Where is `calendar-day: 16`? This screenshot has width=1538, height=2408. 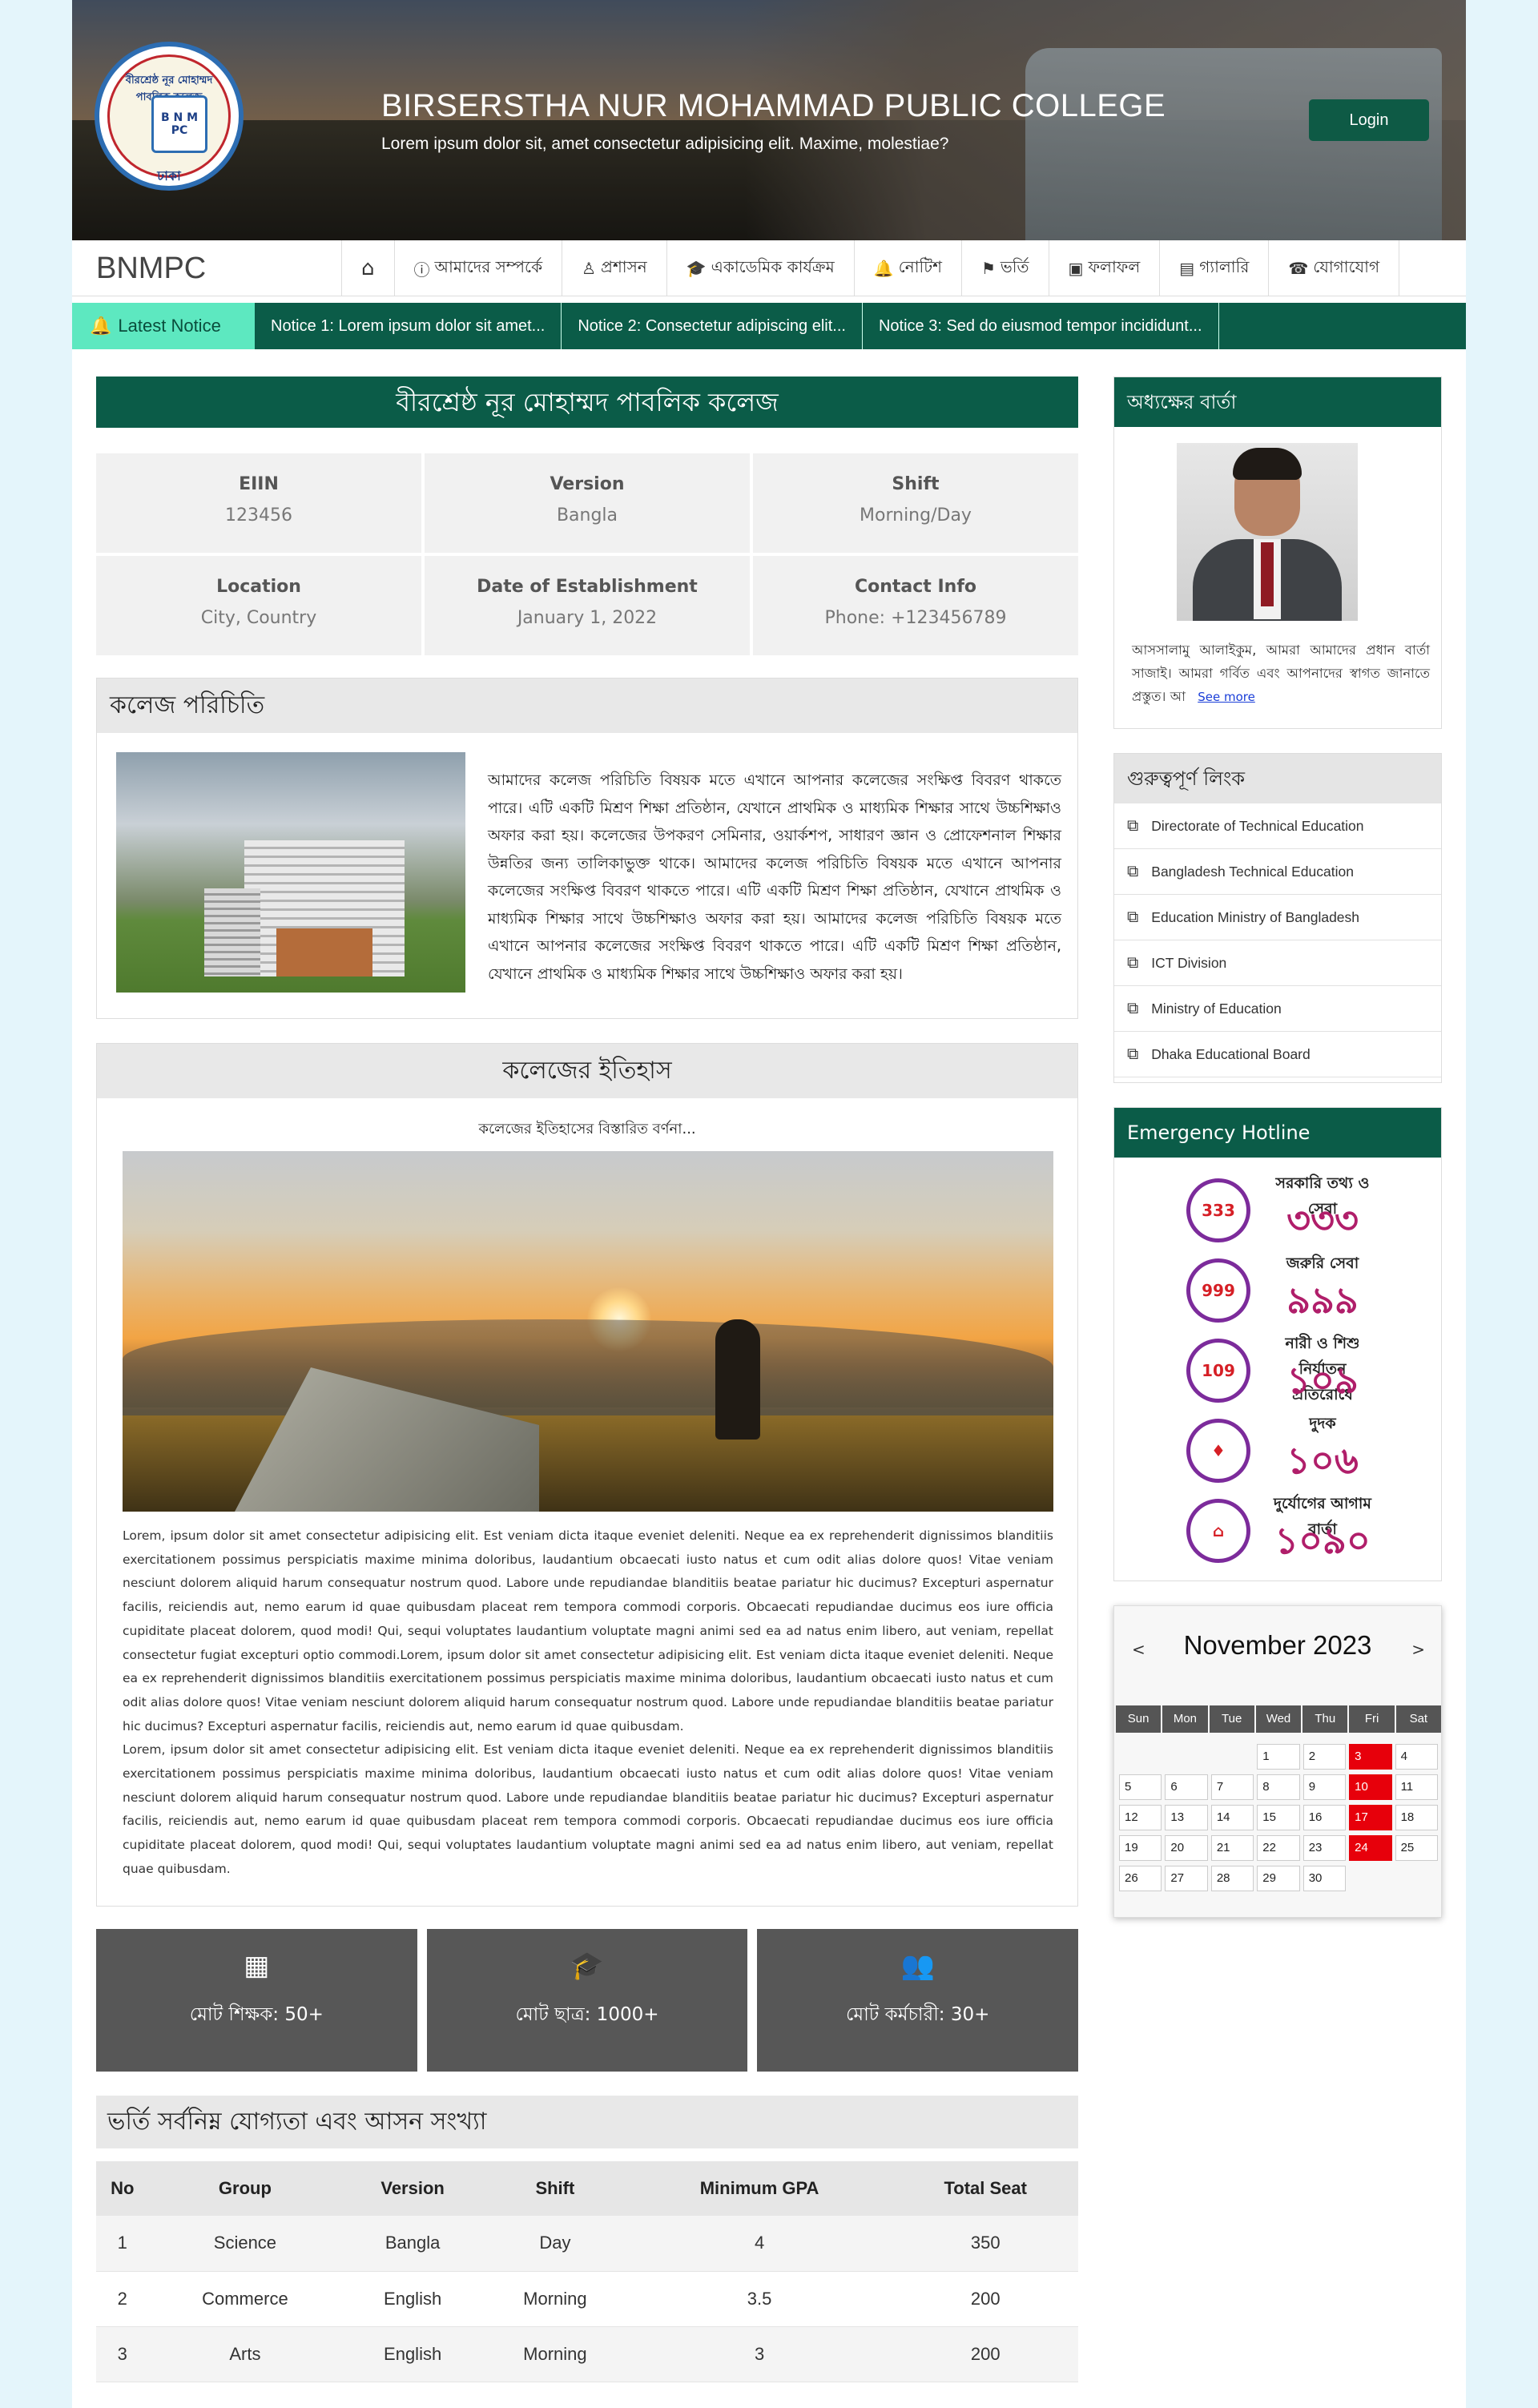 calendar-day: 16 is located at coordinates (1325, 1817).